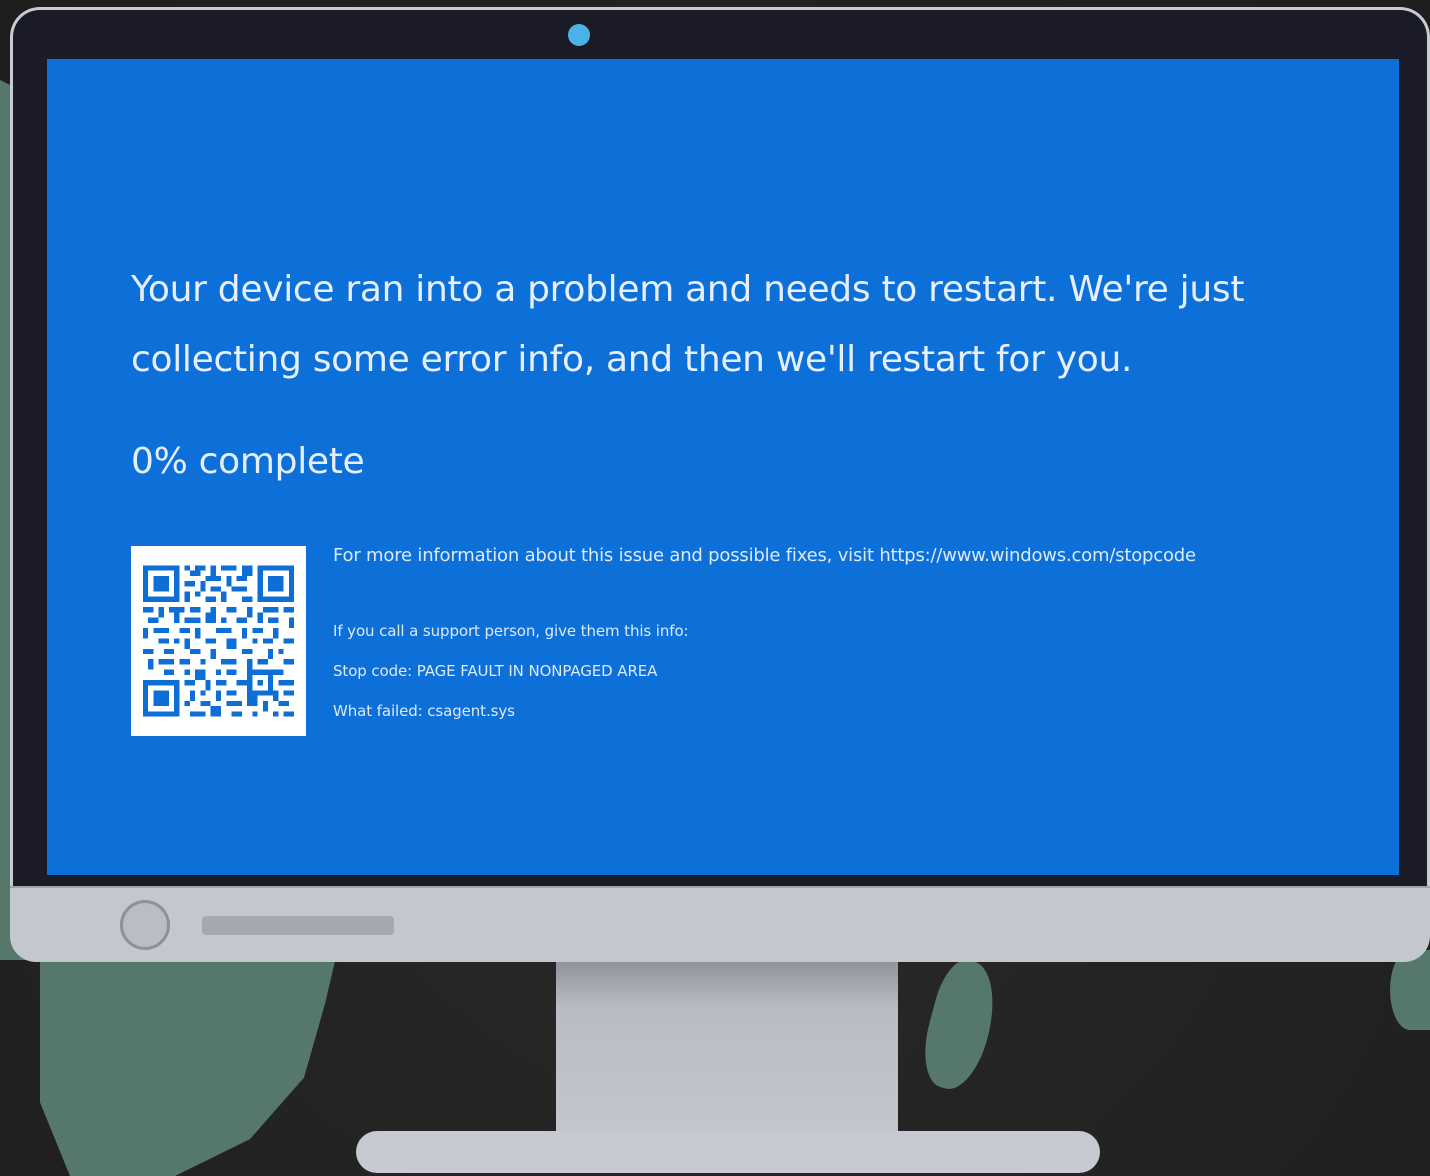  What do you see at coordinates (728, 1152) in the screenshot?
I see `monitor-stand-base` at bounding box center [728, 1152].